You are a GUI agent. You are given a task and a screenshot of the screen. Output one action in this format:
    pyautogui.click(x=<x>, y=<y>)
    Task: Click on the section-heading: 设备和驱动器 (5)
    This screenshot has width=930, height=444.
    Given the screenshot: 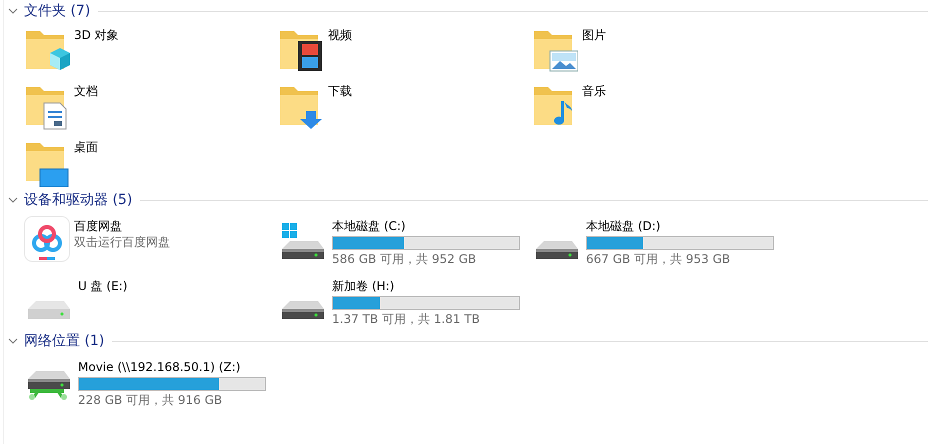 What is the action you would take?
    pyautogui.click(x=78, y=200)
    